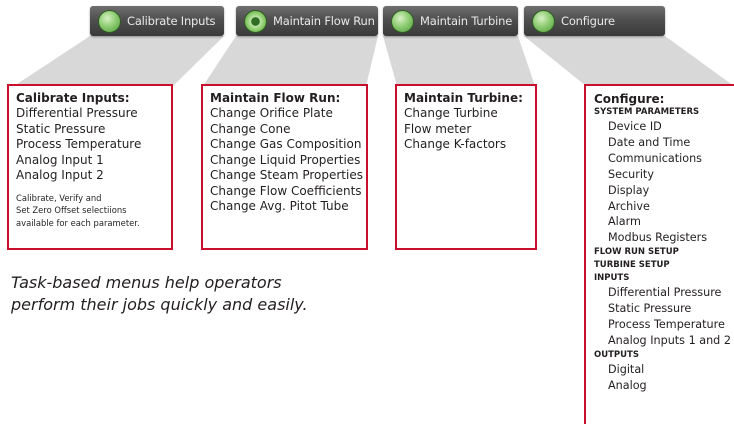 This screenshot has width=734, height=424. Describe the element at coordinates (159, 304) in the screenshot. I see `tagline-line: perform their jobs quickly and easily.` at that location.